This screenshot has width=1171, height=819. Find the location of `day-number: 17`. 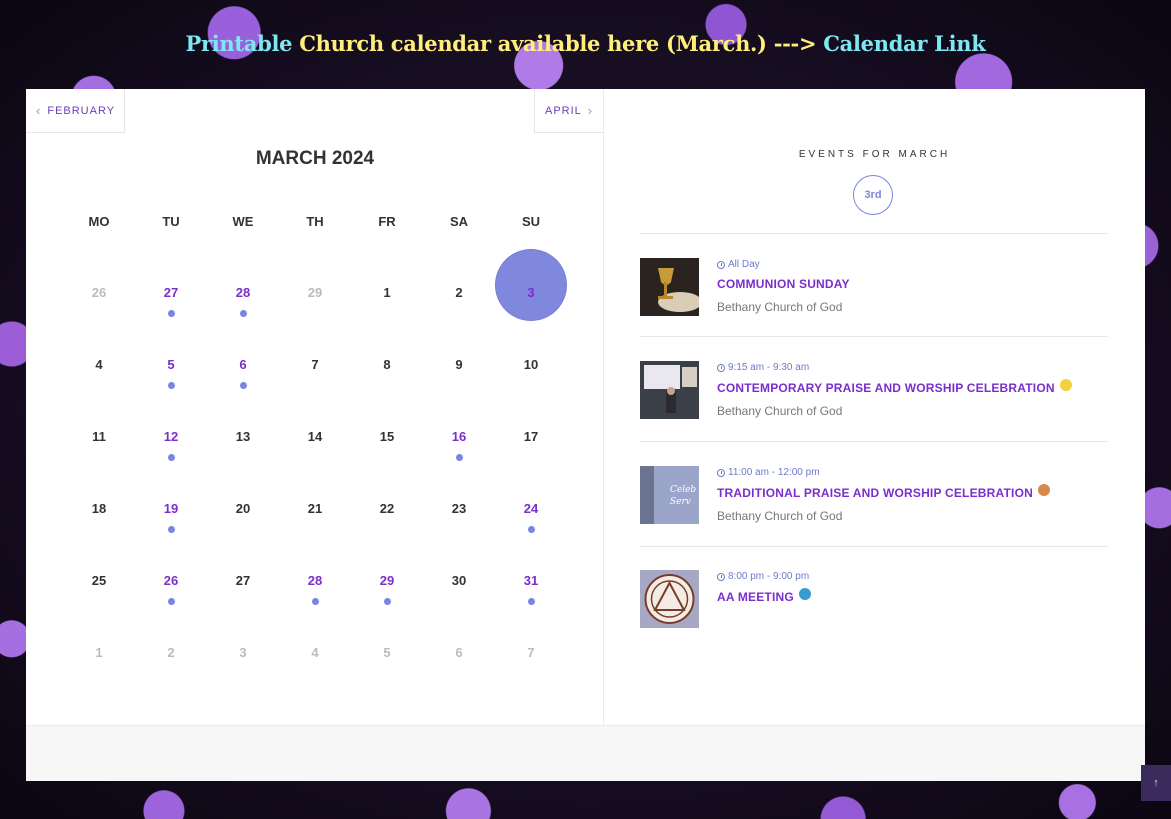

day-number: 17 is located at coordinates (531, 436).